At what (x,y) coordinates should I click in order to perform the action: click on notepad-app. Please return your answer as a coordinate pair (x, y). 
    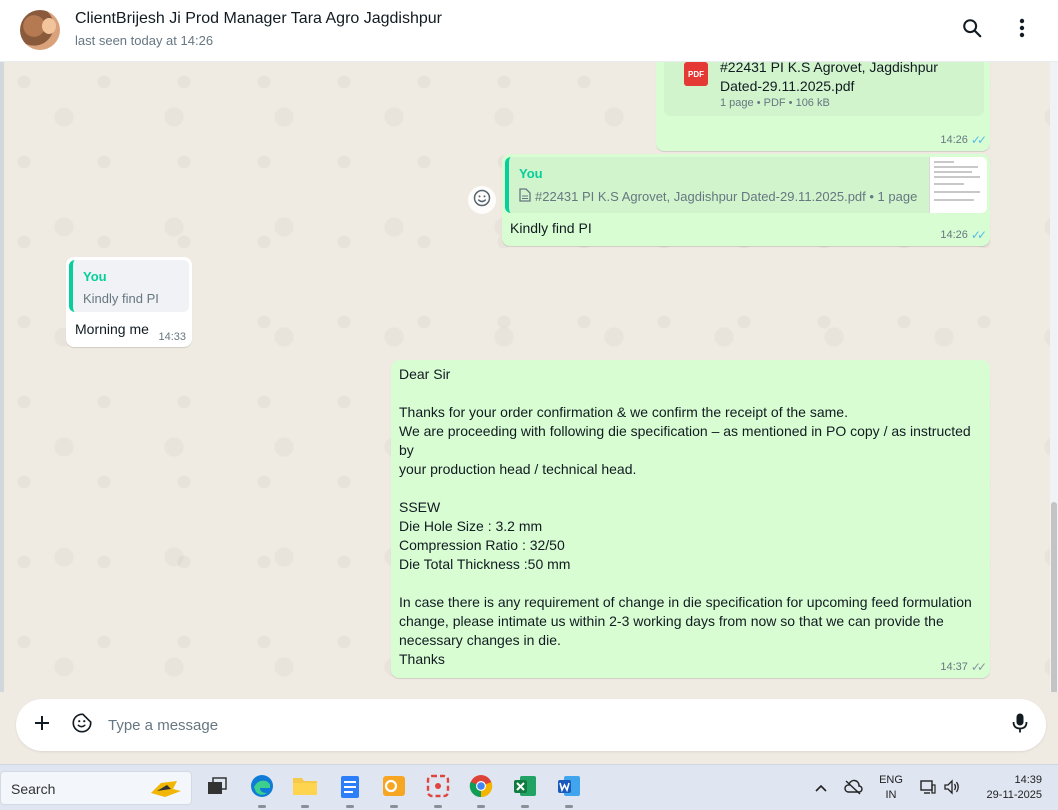
    Looking at the image, I should click on (350, 790).